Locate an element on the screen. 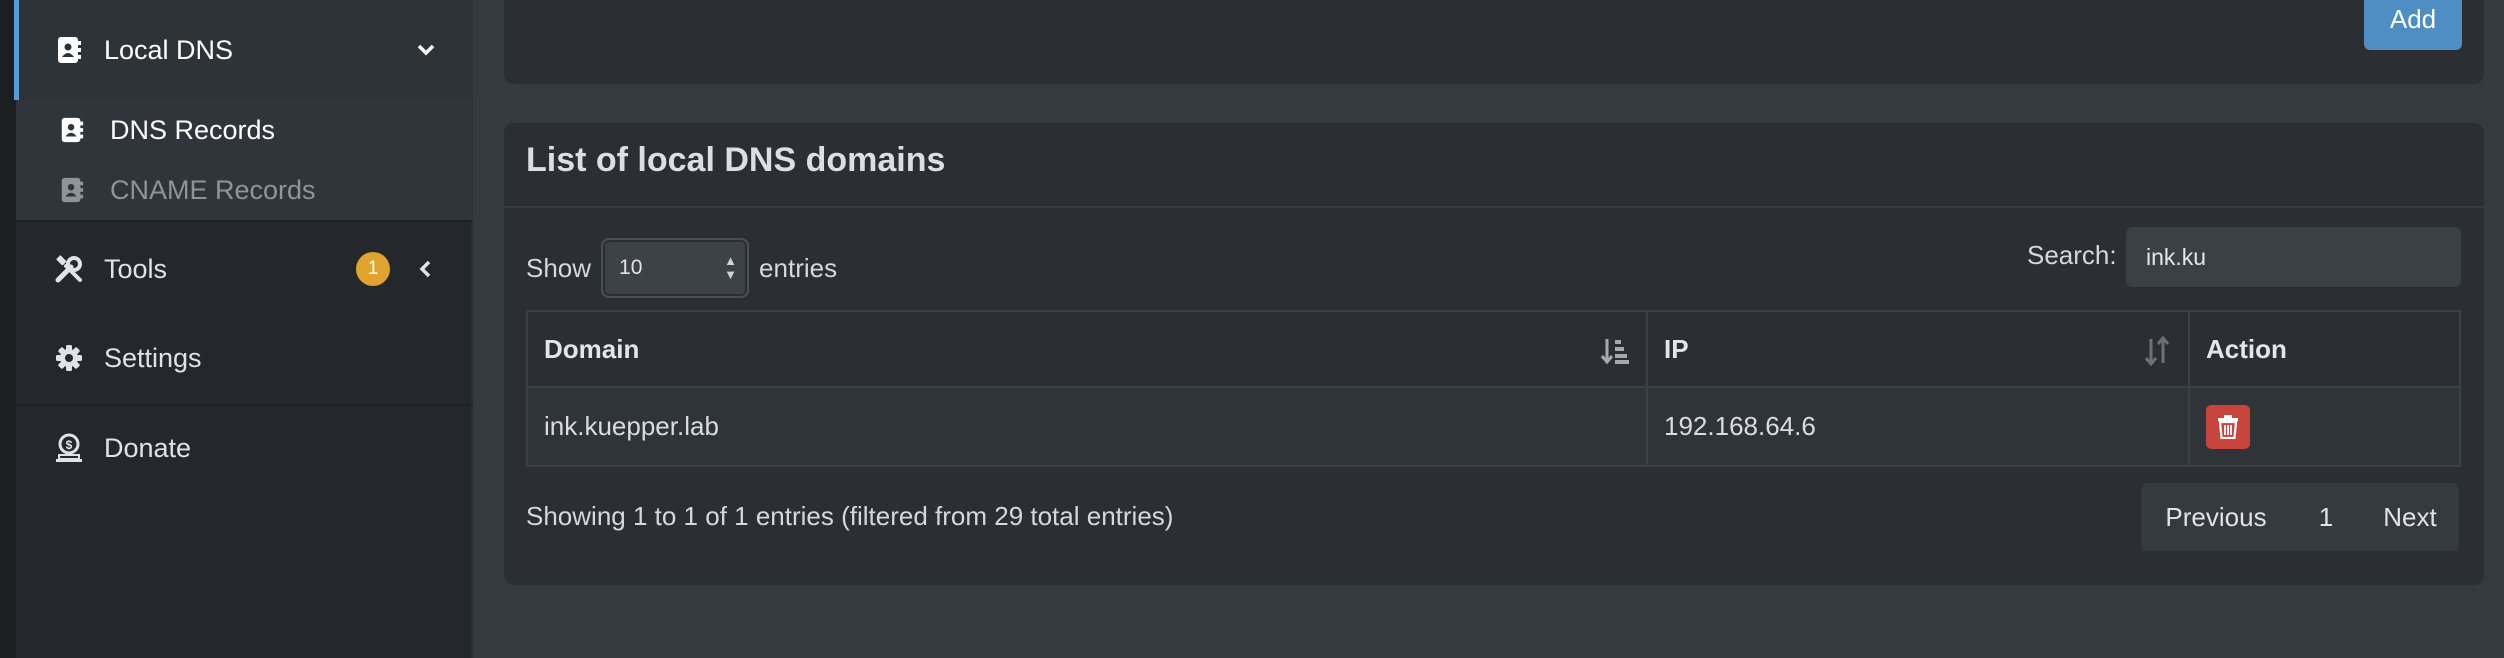 This screenshot has height=658, width=2504. table-header-row: Domain IP Action is located at coordinates (1493, 349).